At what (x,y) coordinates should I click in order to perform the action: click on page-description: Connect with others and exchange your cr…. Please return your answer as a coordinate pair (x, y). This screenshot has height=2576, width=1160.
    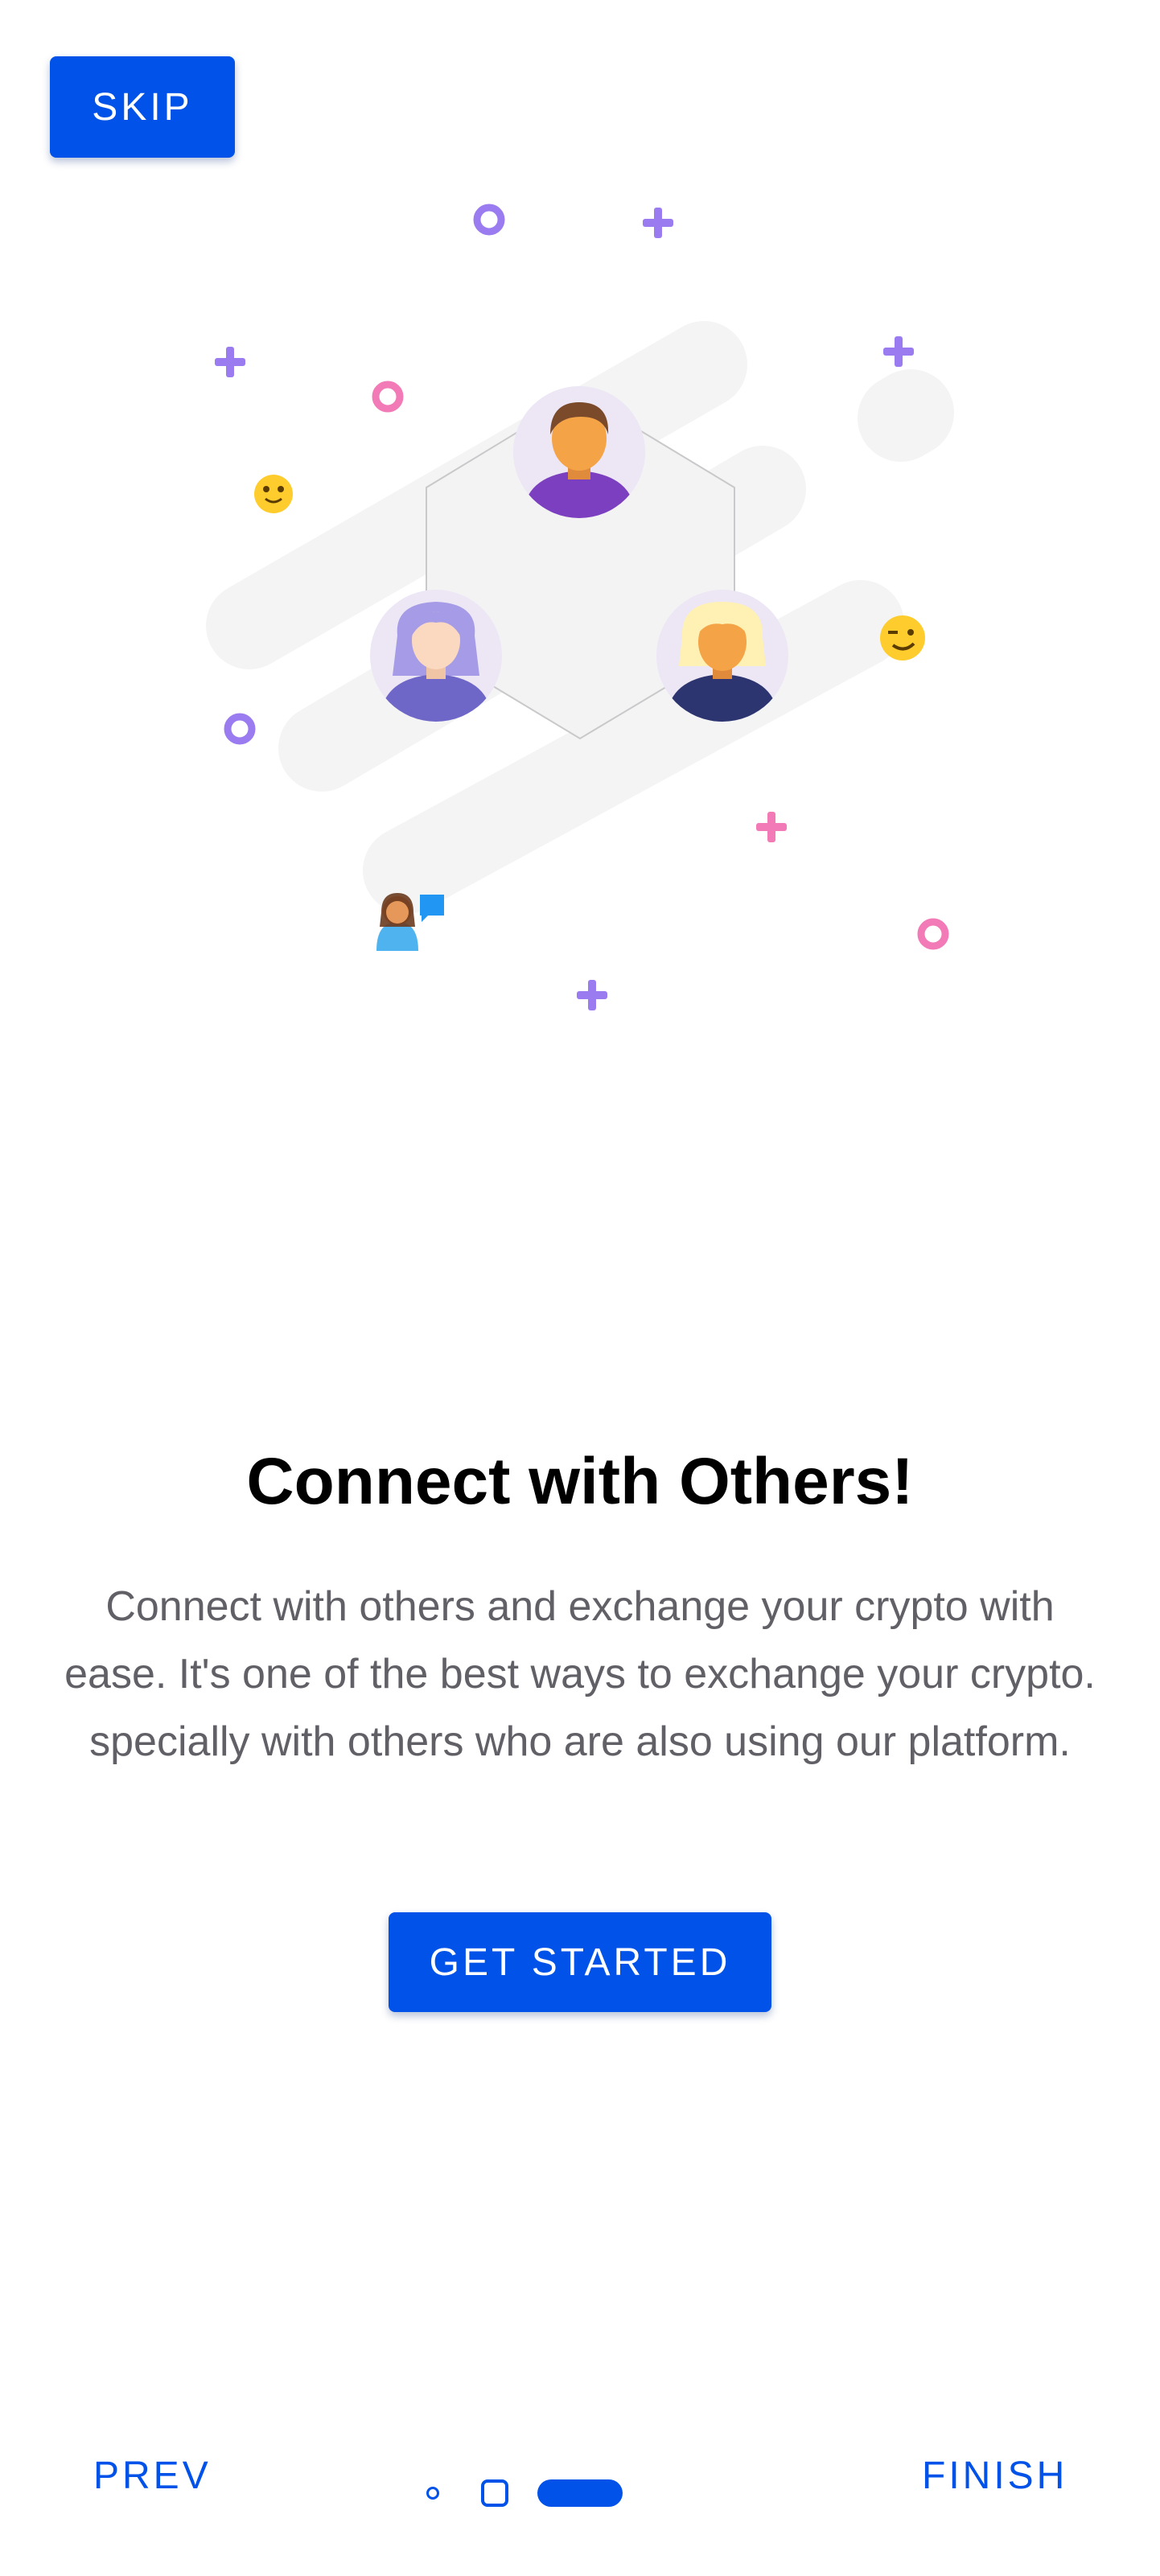
    Looking at the image, I should click on (580, 1674).